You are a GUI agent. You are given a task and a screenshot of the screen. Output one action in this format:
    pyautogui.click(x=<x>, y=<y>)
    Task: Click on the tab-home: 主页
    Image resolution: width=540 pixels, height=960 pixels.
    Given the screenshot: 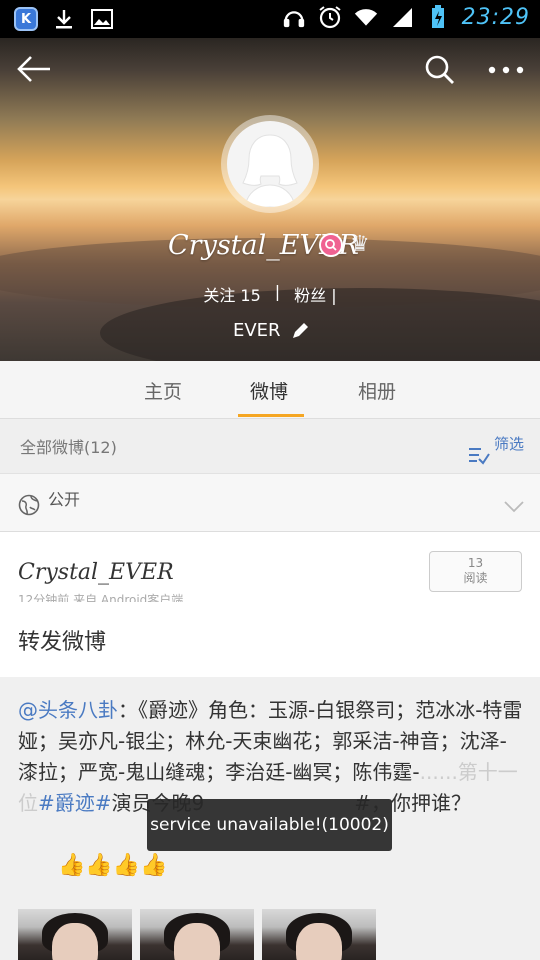 What is the action you would take?
    pyautogui.click(x=163, y=390)
    